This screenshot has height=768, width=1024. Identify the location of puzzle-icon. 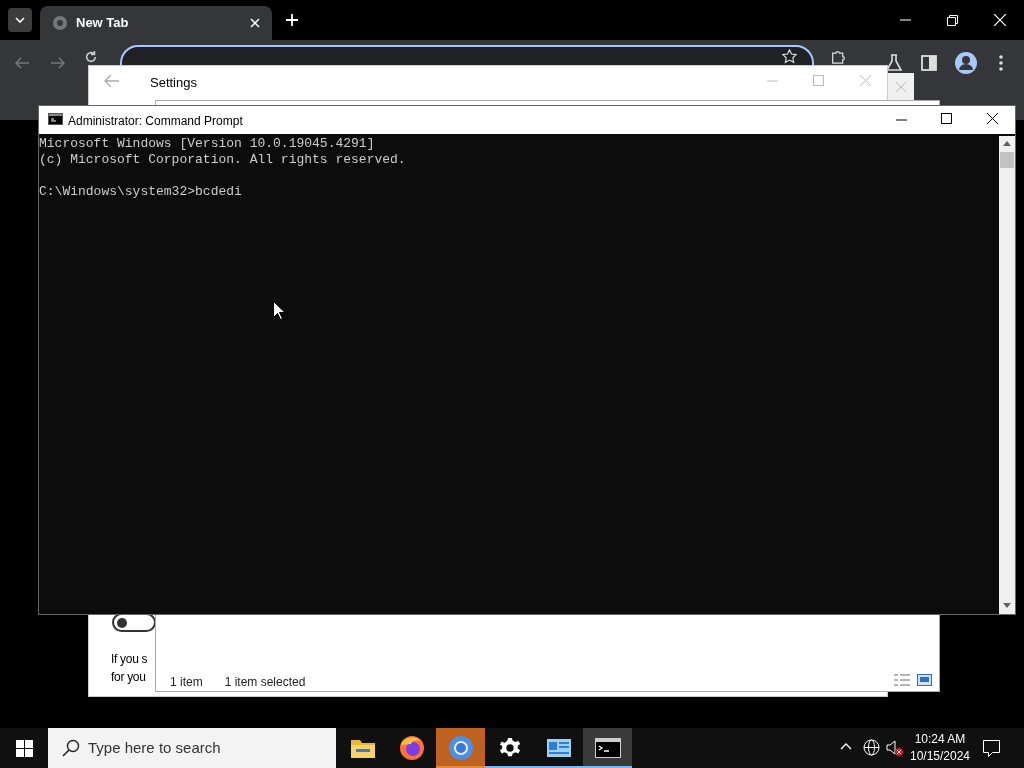
(838, 56).